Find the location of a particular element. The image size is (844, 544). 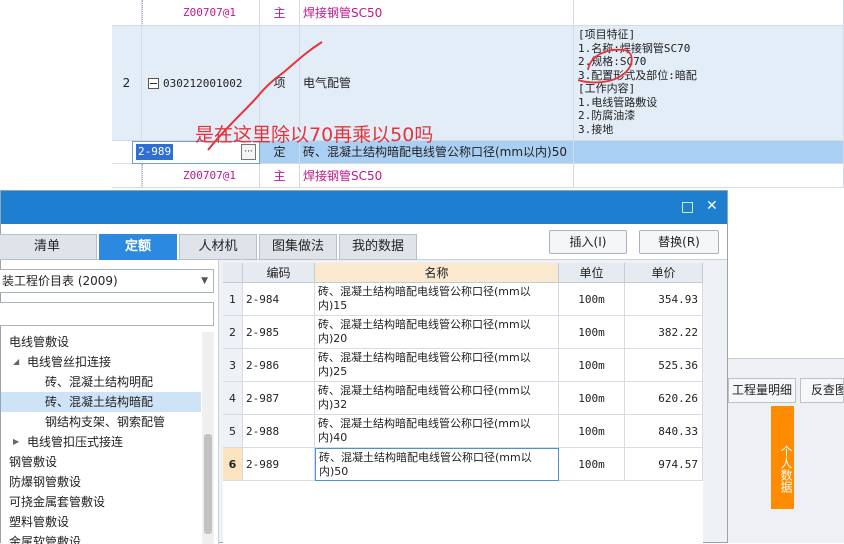

row-code: 2-988 is located at coordinates (279, 431).